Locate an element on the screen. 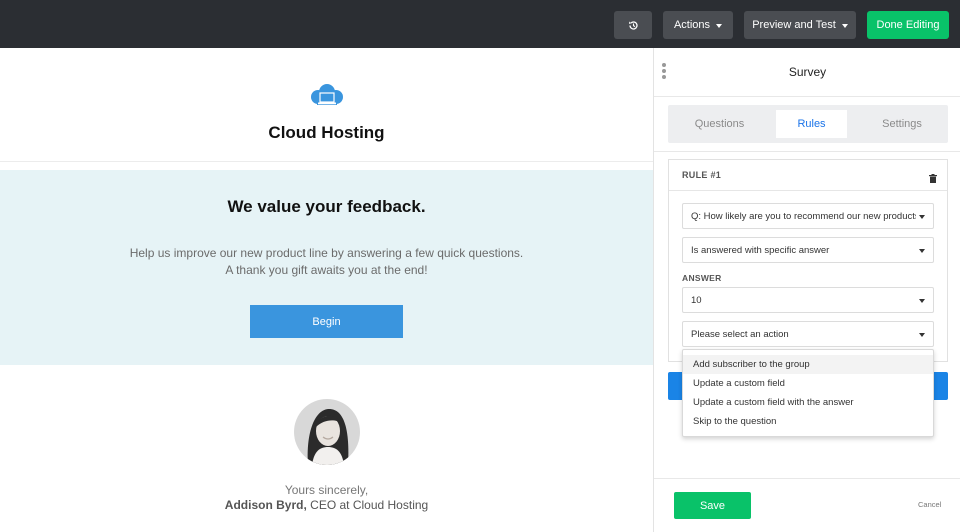  trash-icon is located at coordinates (933, 178).